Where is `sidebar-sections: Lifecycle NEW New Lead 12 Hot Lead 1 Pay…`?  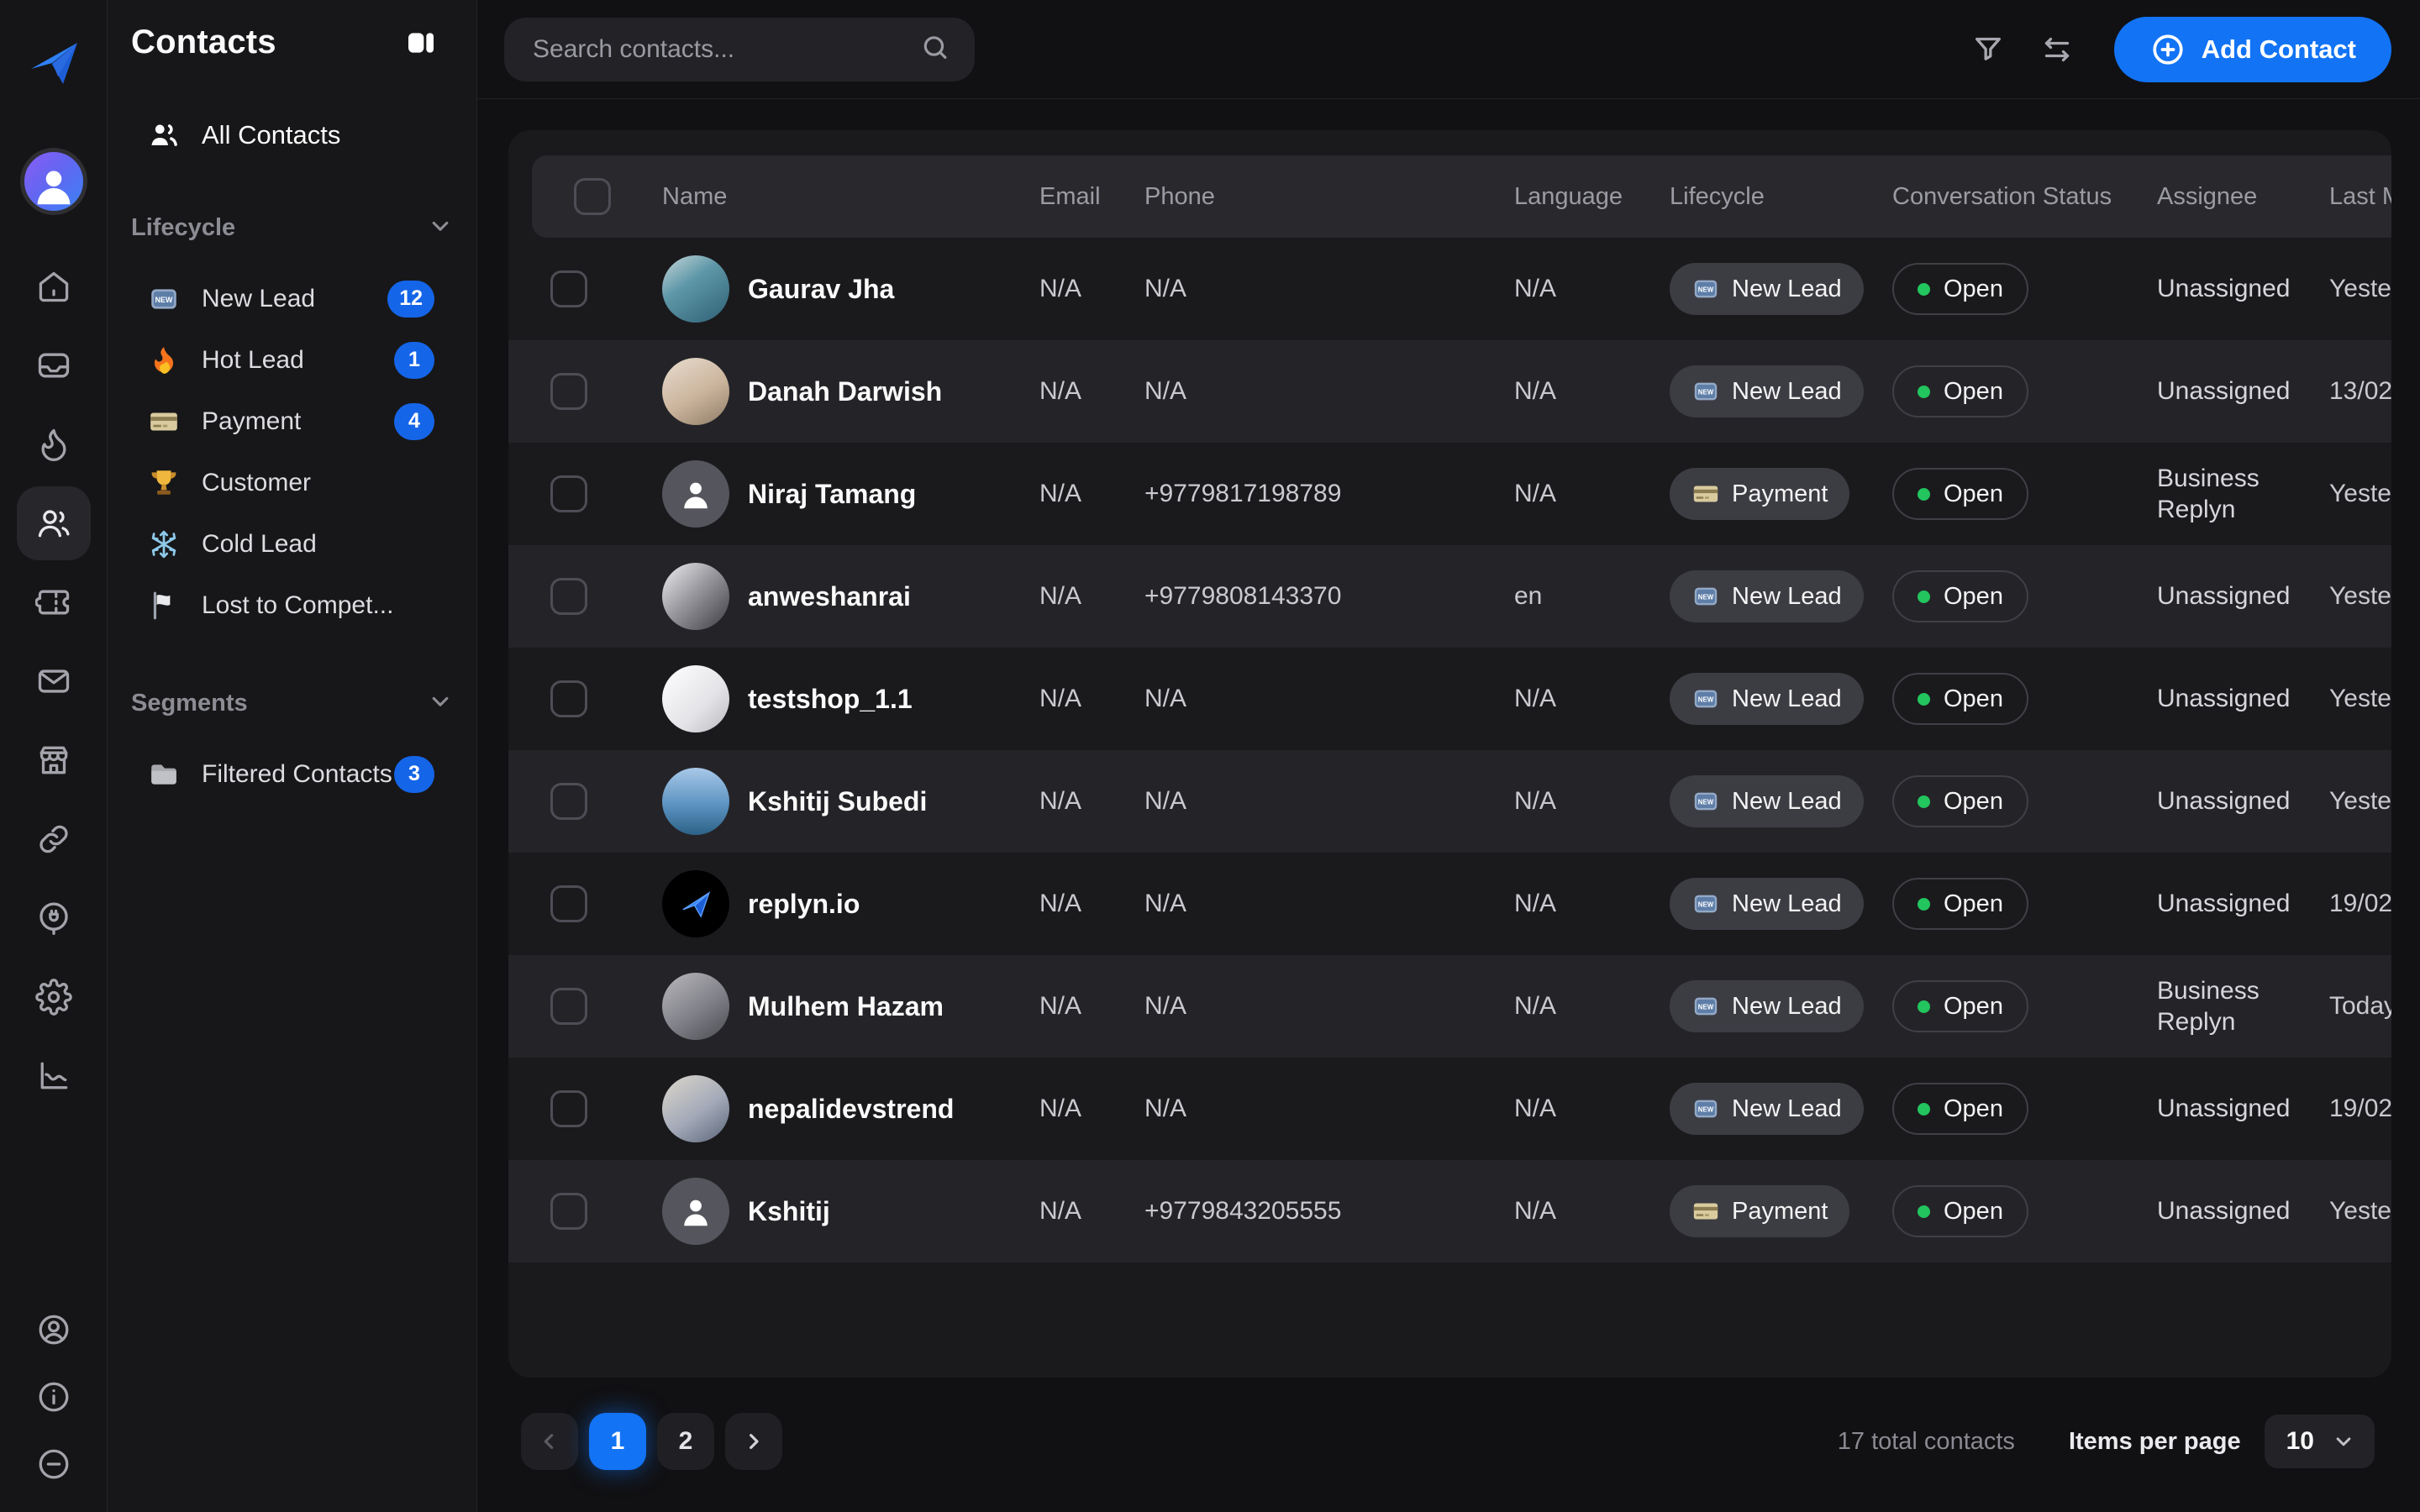 sidebar-sections: Lifecycle NEW New Lead 12 Hot Lead 1 Pay… is located at coordinates (292, 482).